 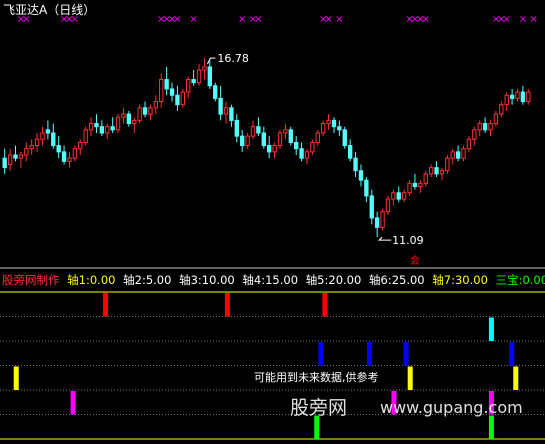 I want to click on up-arrow-icon: 会, so click(x=415, y=260).